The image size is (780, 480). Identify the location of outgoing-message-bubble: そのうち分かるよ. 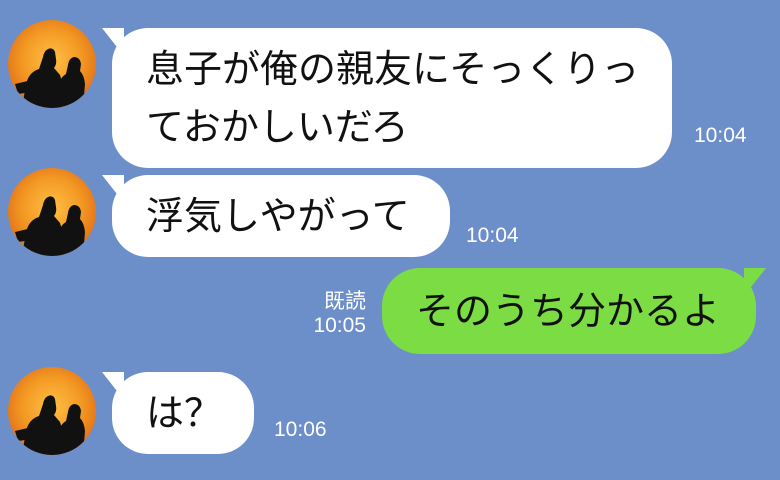
(574, 311).